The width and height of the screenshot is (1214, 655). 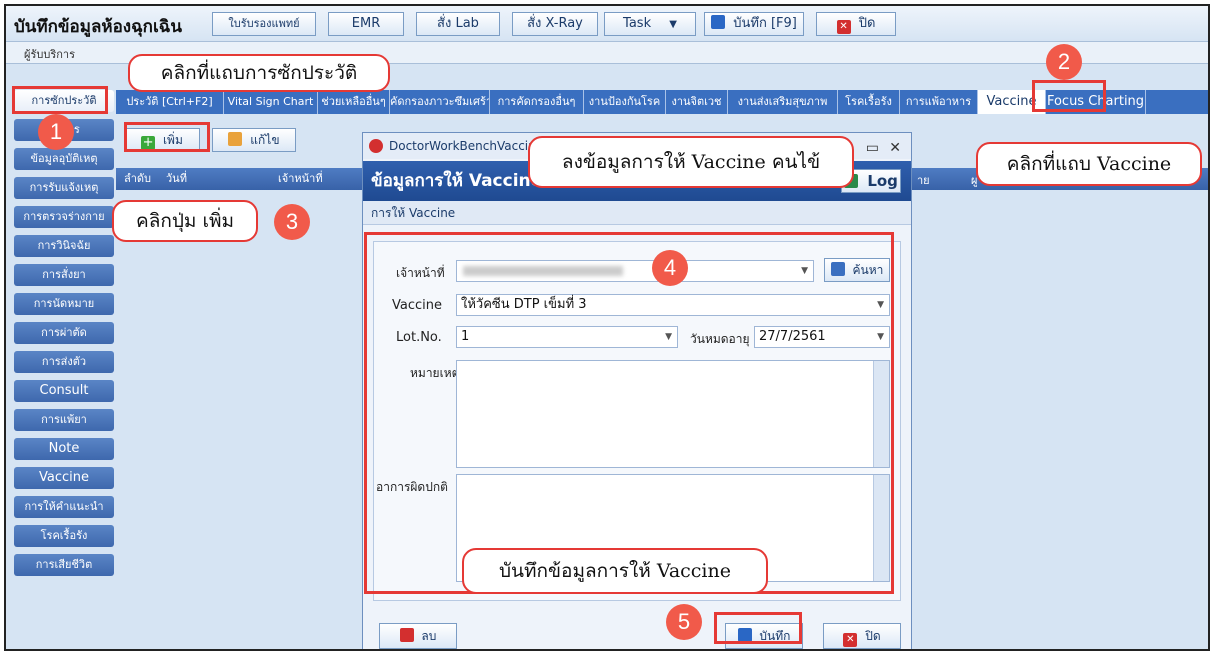 I want to click on tab-disease-prevention: งานป้องกันโรค, so click(x=625, y=102).